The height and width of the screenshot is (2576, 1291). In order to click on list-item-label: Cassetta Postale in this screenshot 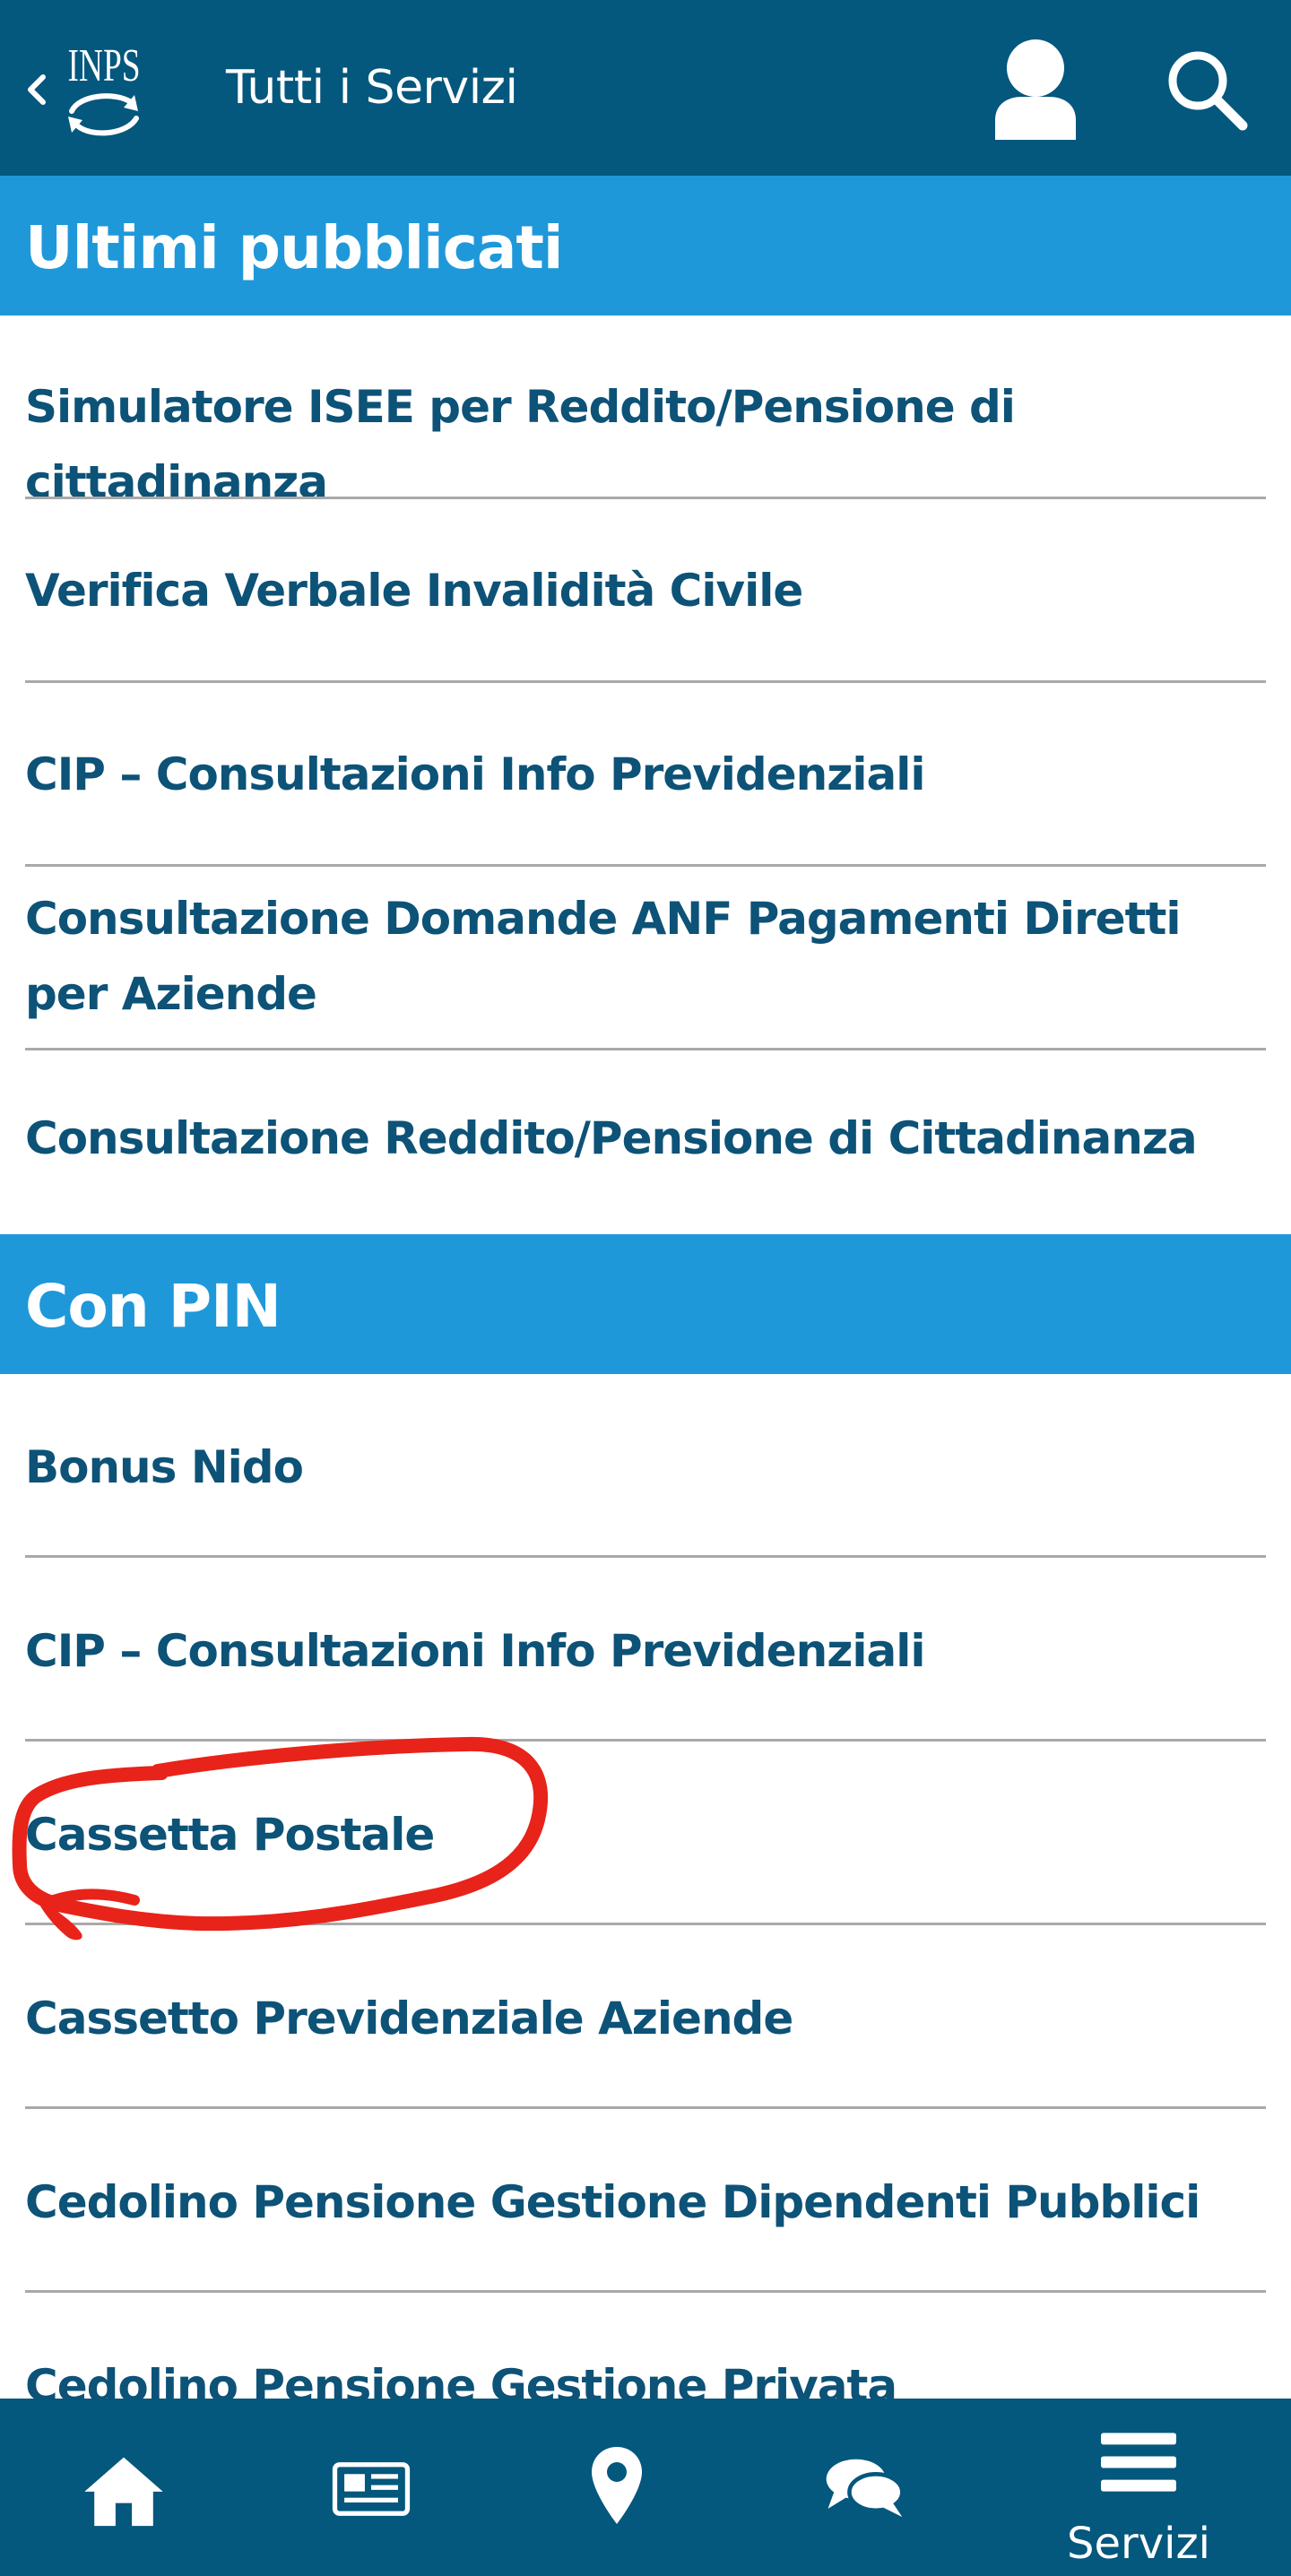, I will do `click(230, 1835)`.